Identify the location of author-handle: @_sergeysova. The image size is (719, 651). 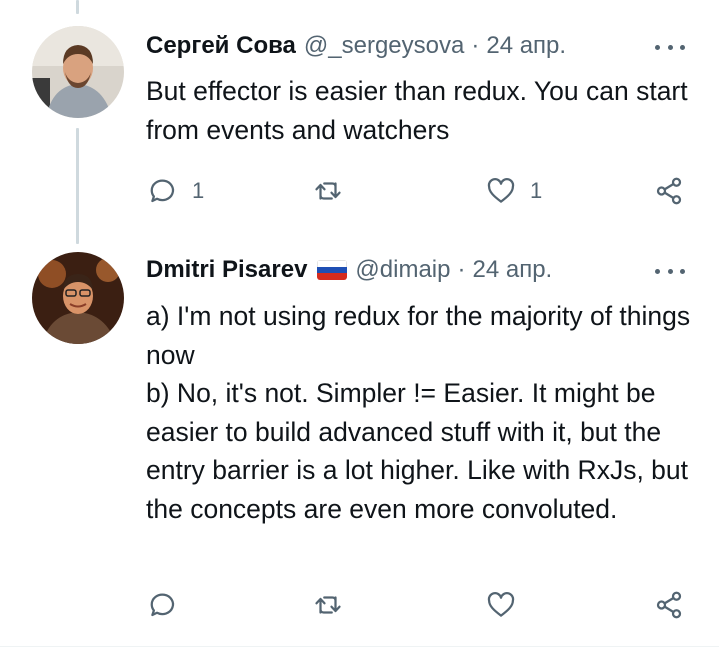
(384, 46).